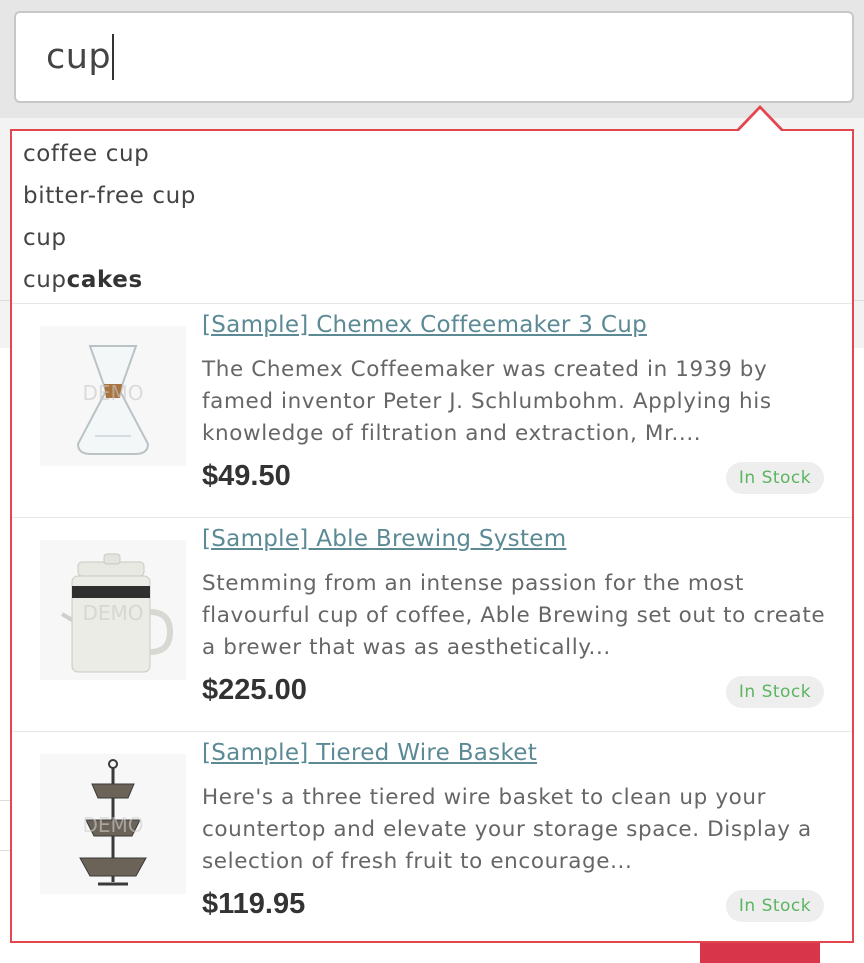 The width and height of the screenshot is (864, 963). I want to click on suggestion-item: coffee cup, so click(432, 156).